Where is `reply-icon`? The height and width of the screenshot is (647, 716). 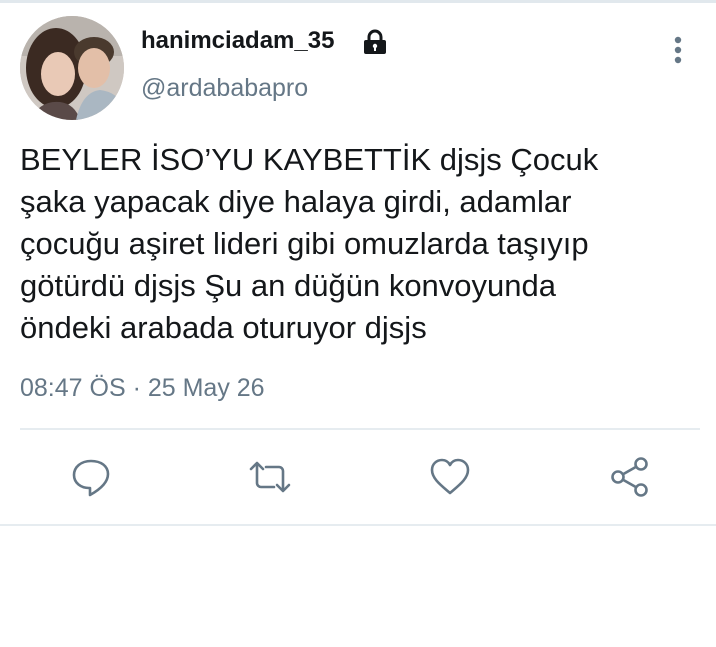 reply-icon is located at coordinates (91, 478).